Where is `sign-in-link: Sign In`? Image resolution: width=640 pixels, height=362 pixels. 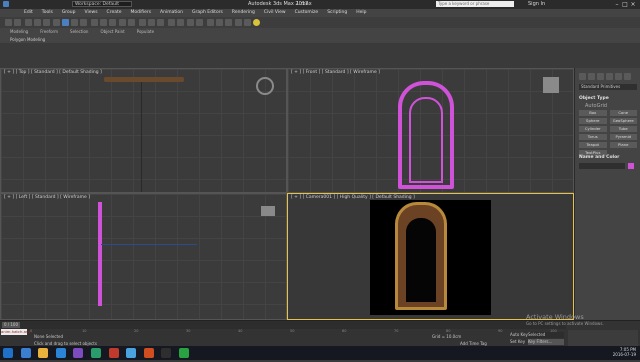 sign-in-link: Sign In is located at coordinates (536, 4).